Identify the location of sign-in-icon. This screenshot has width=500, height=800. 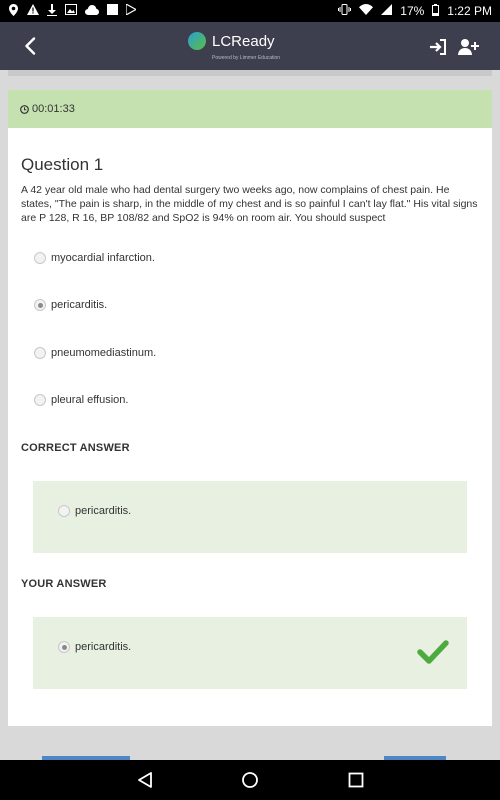
(438, 47).